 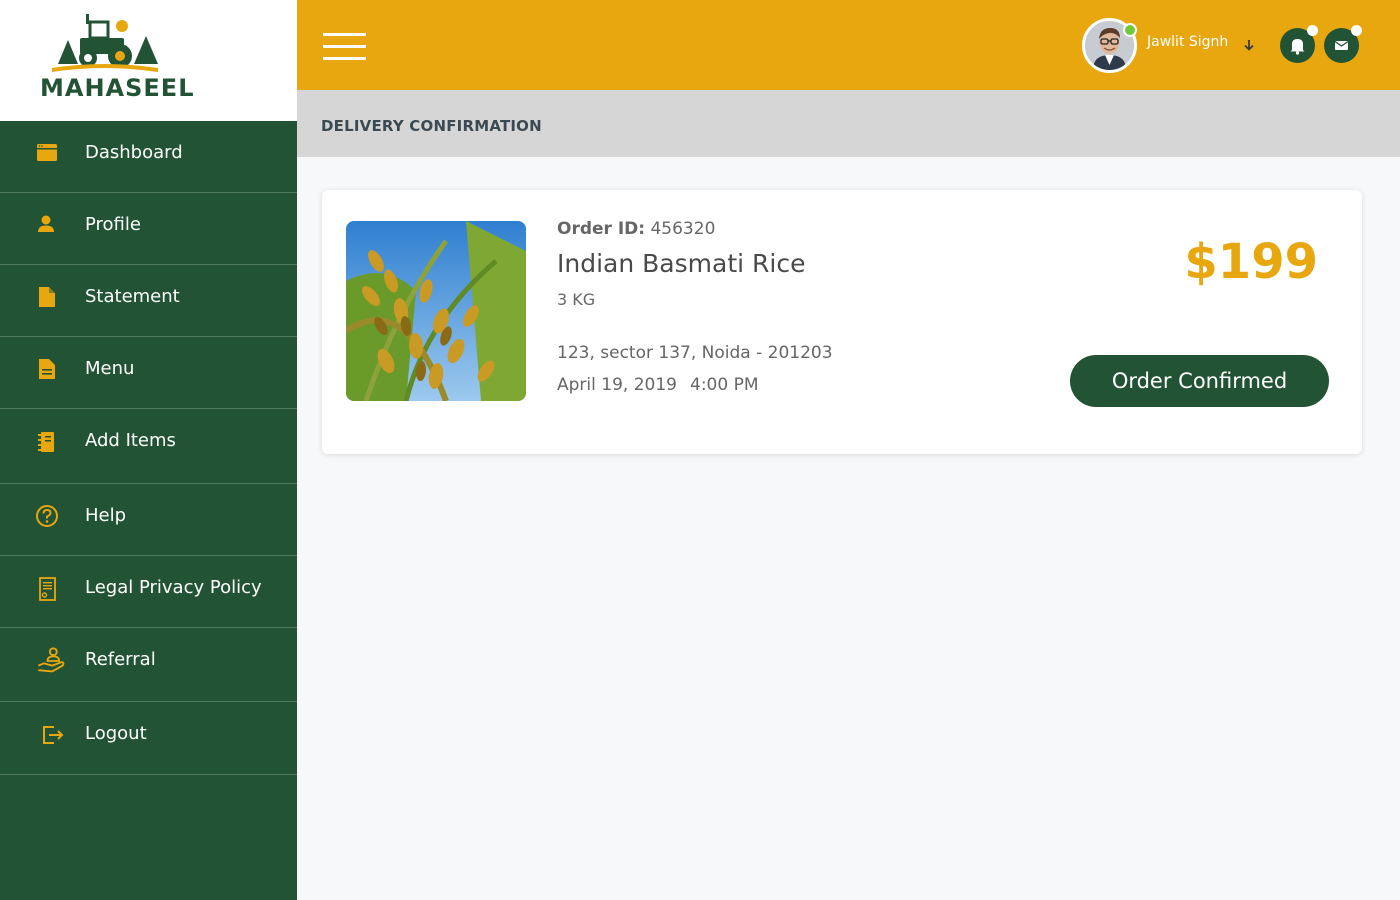 I want to click on sidebar-item-label: Statement, so click(x=132, y=296).